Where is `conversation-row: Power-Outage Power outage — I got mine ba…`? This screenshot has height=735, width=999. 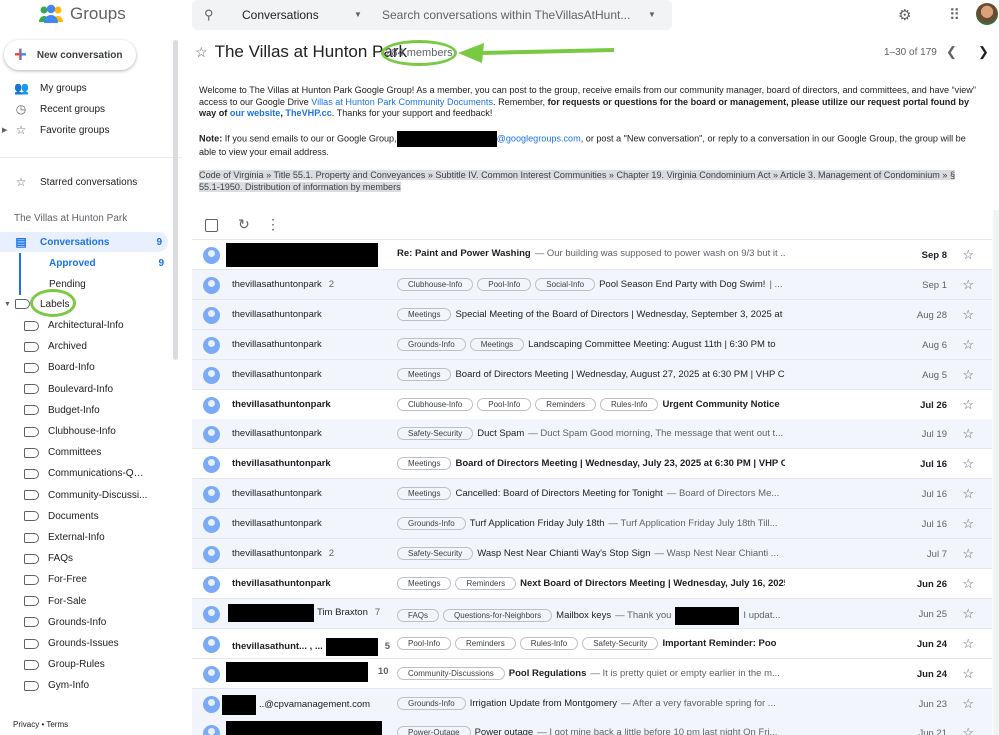
conversation-row: Power-Outage Power outage — I got mine ba… is located at coordinates (592, 726).